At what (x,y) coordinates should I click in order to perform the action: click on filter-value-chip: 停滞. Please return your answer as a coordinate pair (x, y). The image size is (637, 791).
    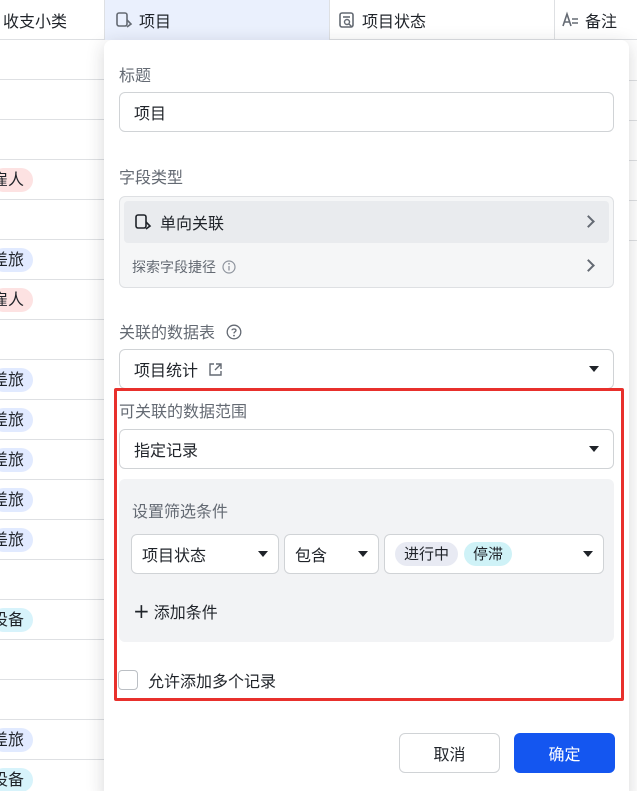
    Looking at the image, I should click on (488, 554).